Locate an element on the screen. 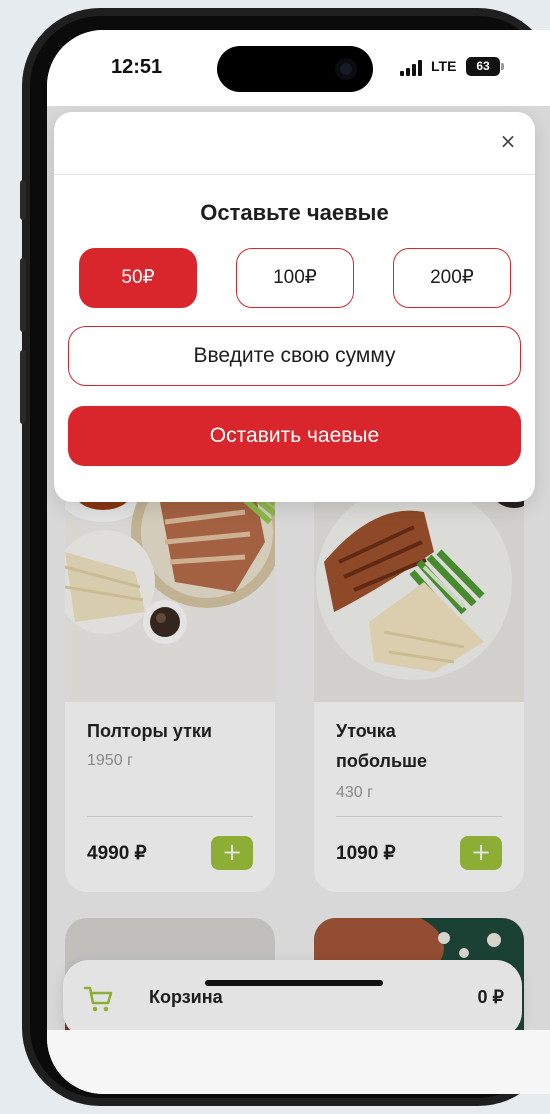 The height and width of the screenshot is (1114, 550). modal-divider is located at coordinates (294, 174).